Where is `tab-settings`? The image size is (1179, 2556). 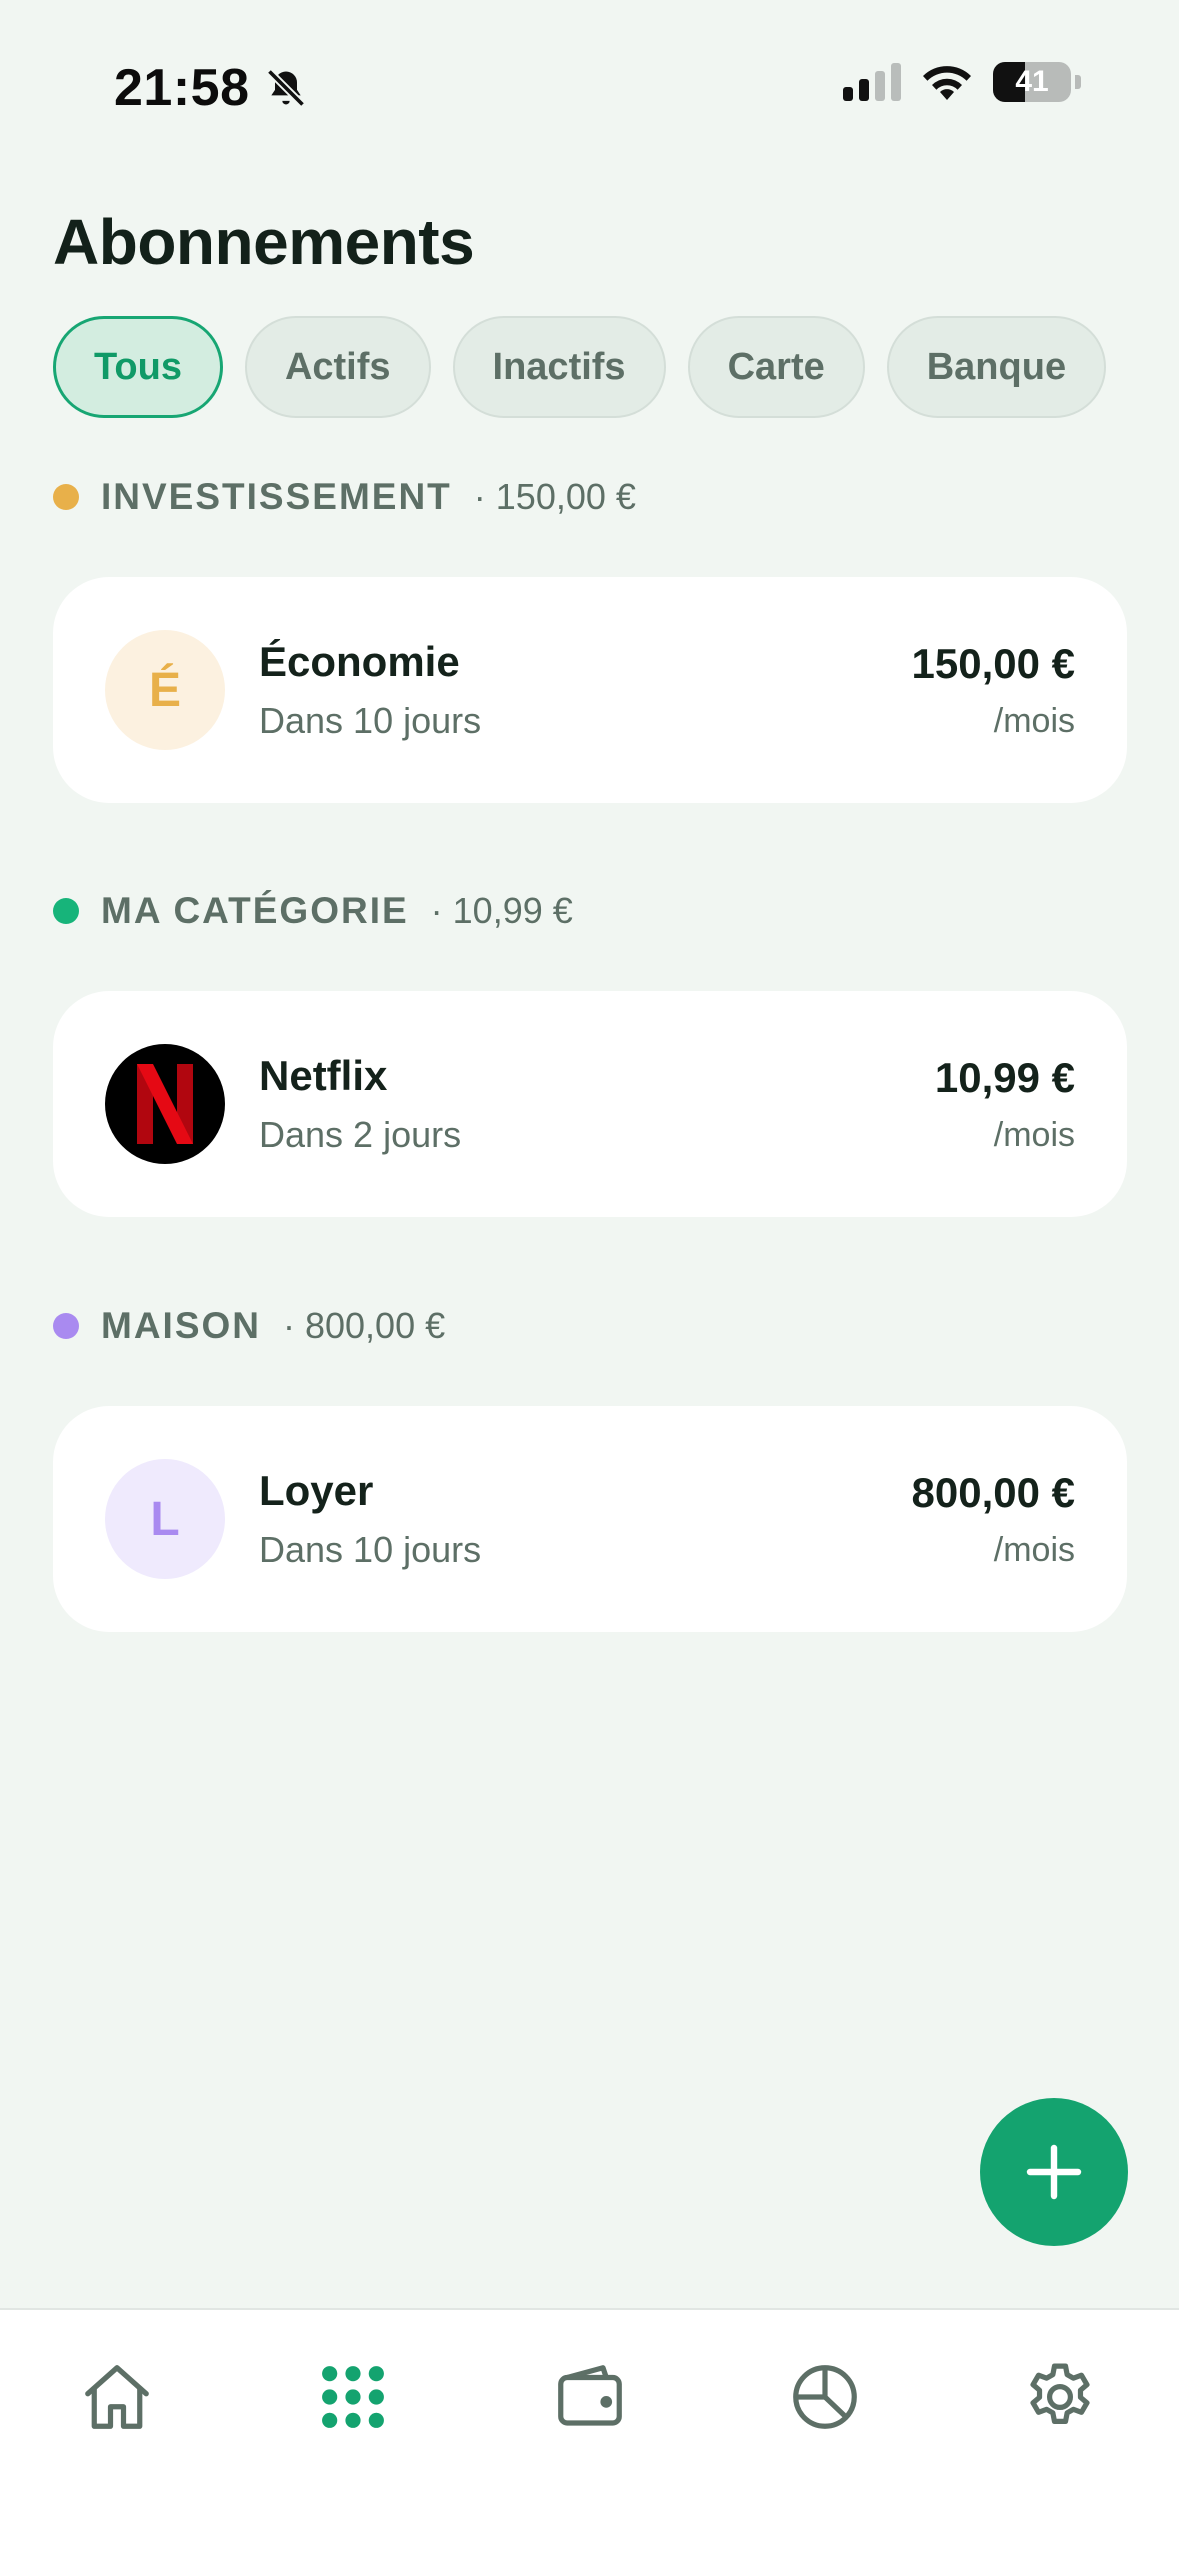 tab-settings is located at coordinates (1060, 2397).